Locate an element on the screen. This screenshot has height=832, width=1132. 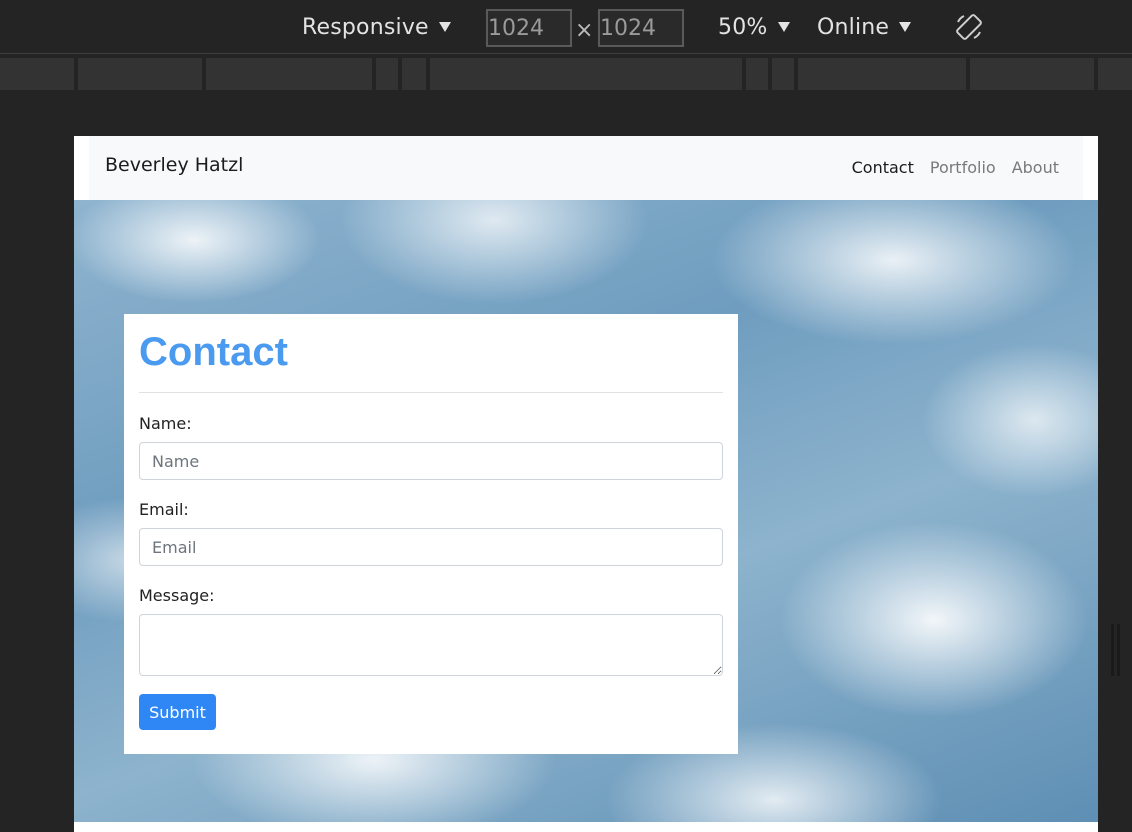
message-label: Message: is located at coordinates (177, 595).